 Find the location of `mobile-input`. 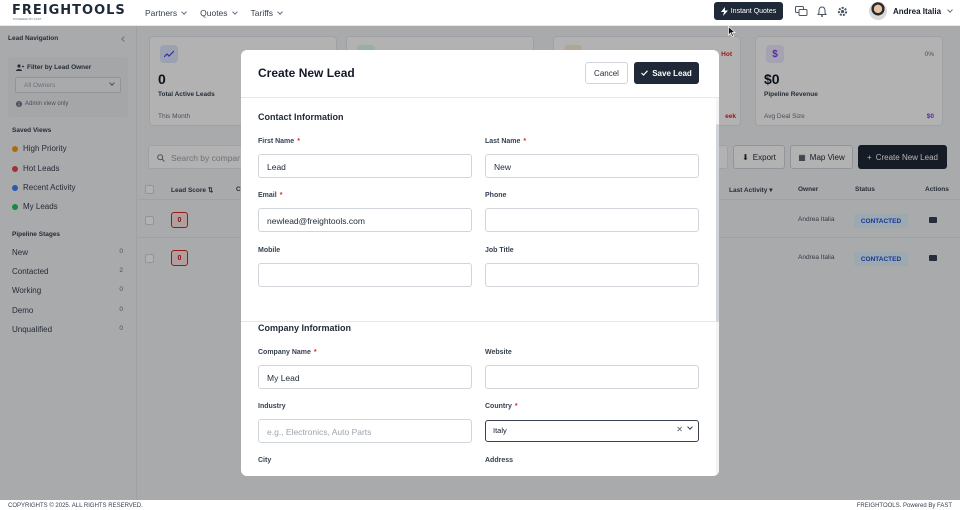

mobile-input is located at coordinates (365, 275).